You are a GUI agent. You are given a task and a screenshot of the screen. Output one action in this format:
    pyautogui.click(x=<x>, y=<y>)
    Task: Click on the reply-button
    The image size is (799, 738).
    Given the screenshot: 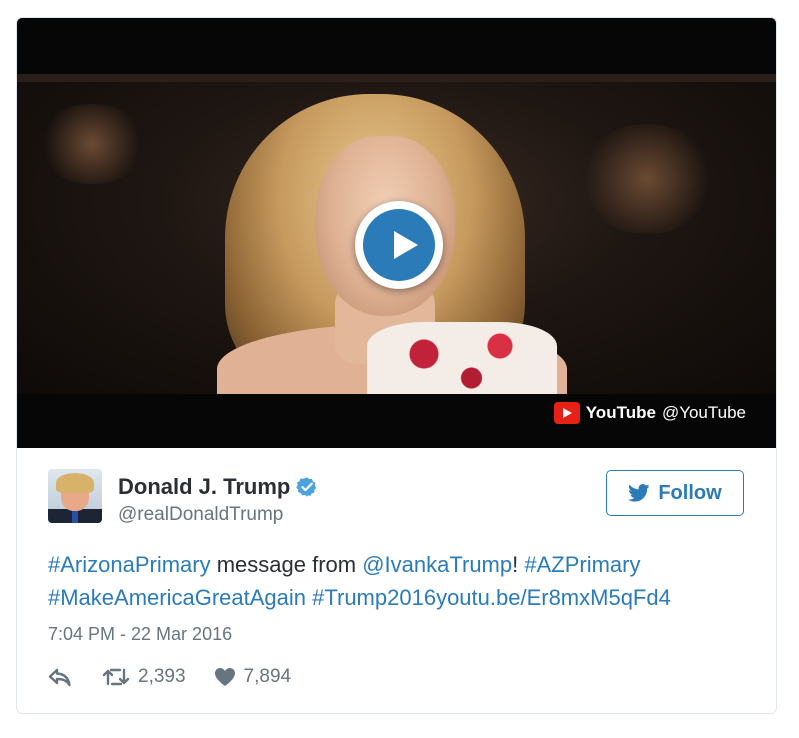 What is the action you would take?
    pyautogui.click(x=60, y=677)
    